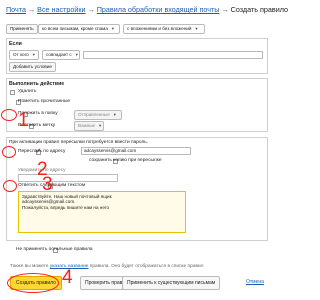 The image size is (320, 300). I want to click on page-title: Создать правило, so click(259, 9).